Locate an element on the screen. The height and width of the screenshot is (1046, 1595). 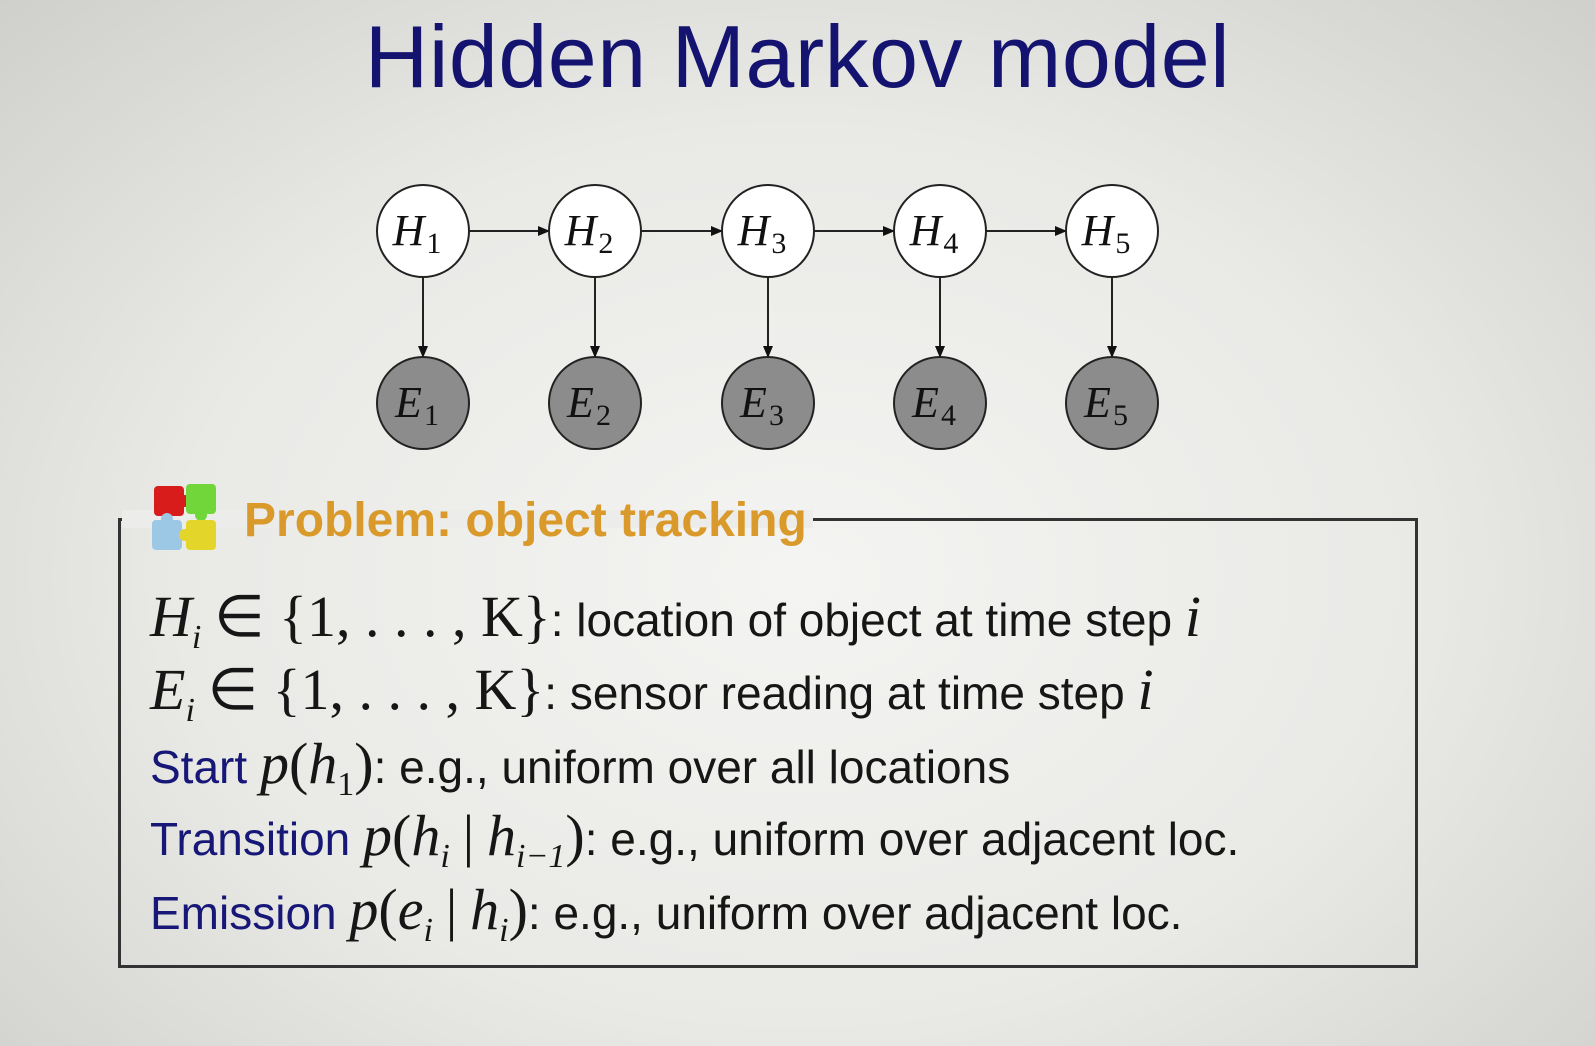
definition-text: : location of object at time step is located at coordinates (867, 620).